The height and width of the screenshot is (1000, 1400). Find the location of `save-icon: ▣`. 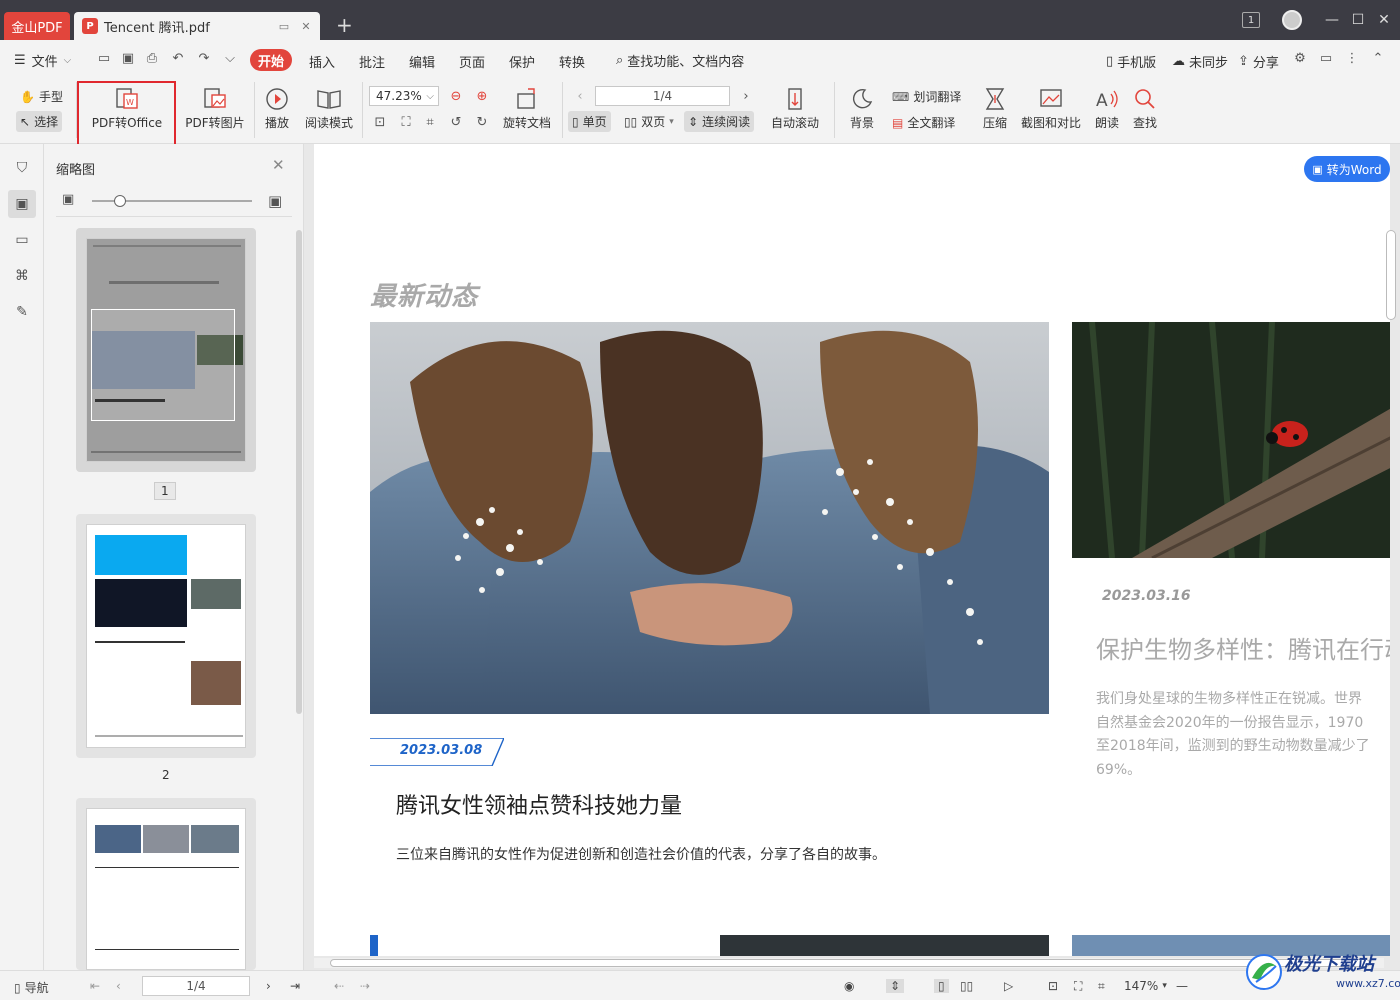

save-icon: ▣ is located at coordinates (128, 58).